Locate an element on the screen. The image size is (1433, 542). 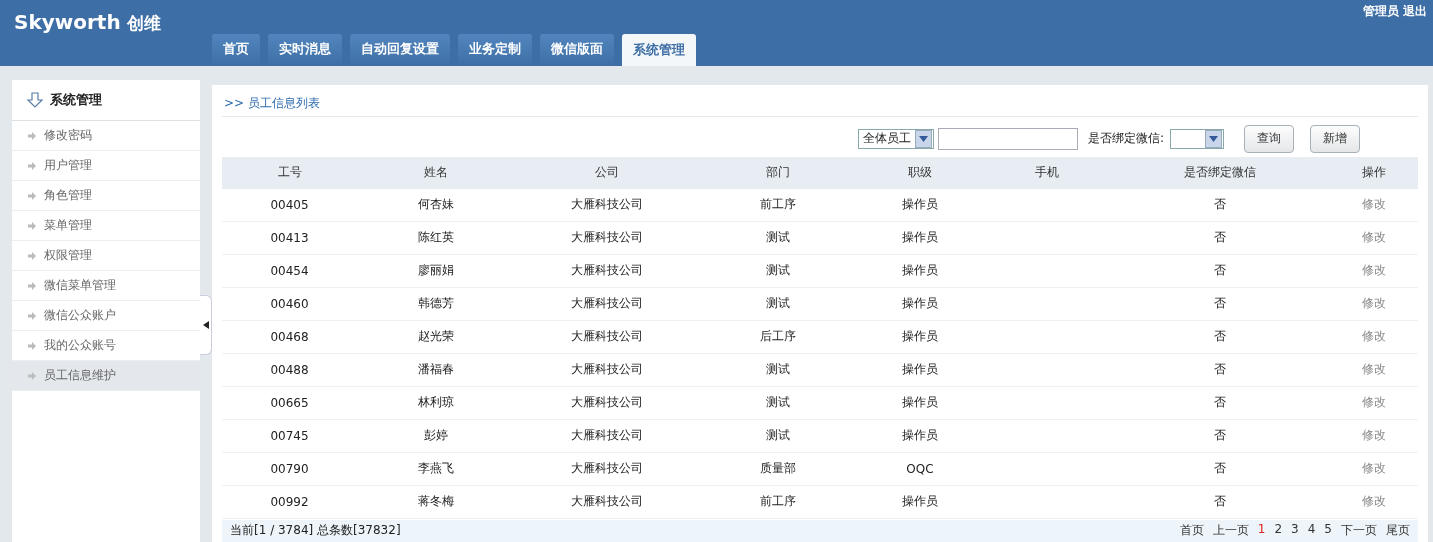
sidebar-item: 角色管理 is located at coordinates (106, 196).